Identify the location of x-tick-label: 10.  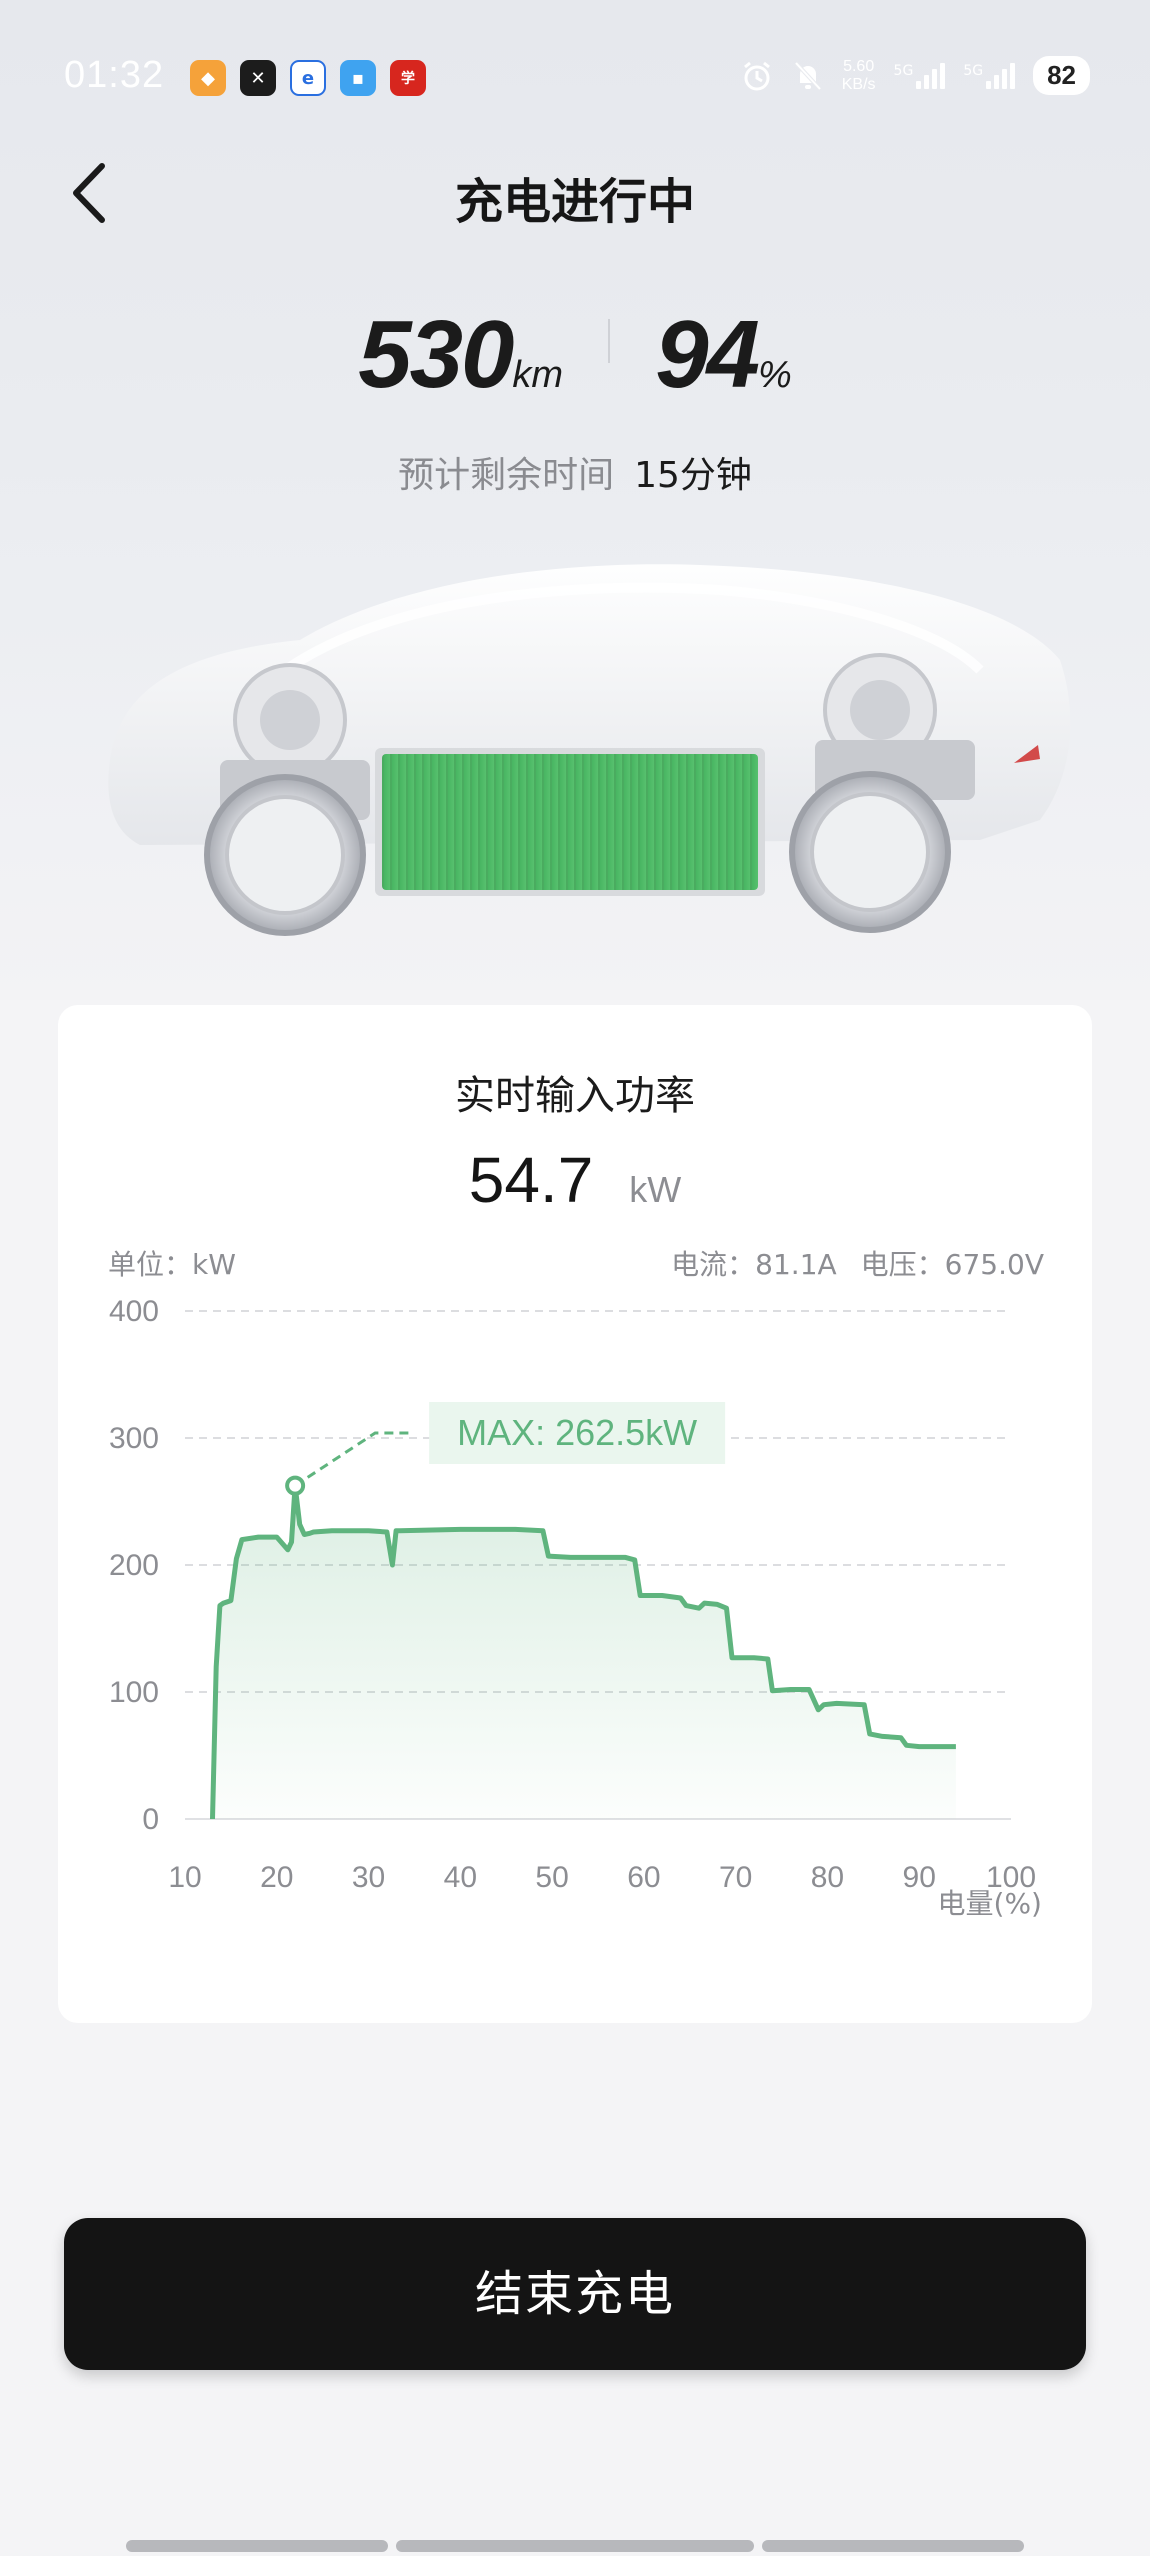
(184, 1877).